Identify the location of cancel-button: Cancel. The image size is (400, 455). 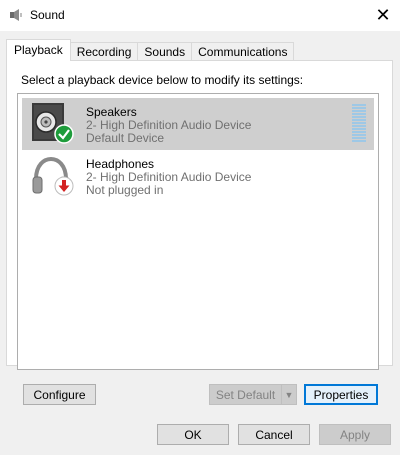
(274, 434).